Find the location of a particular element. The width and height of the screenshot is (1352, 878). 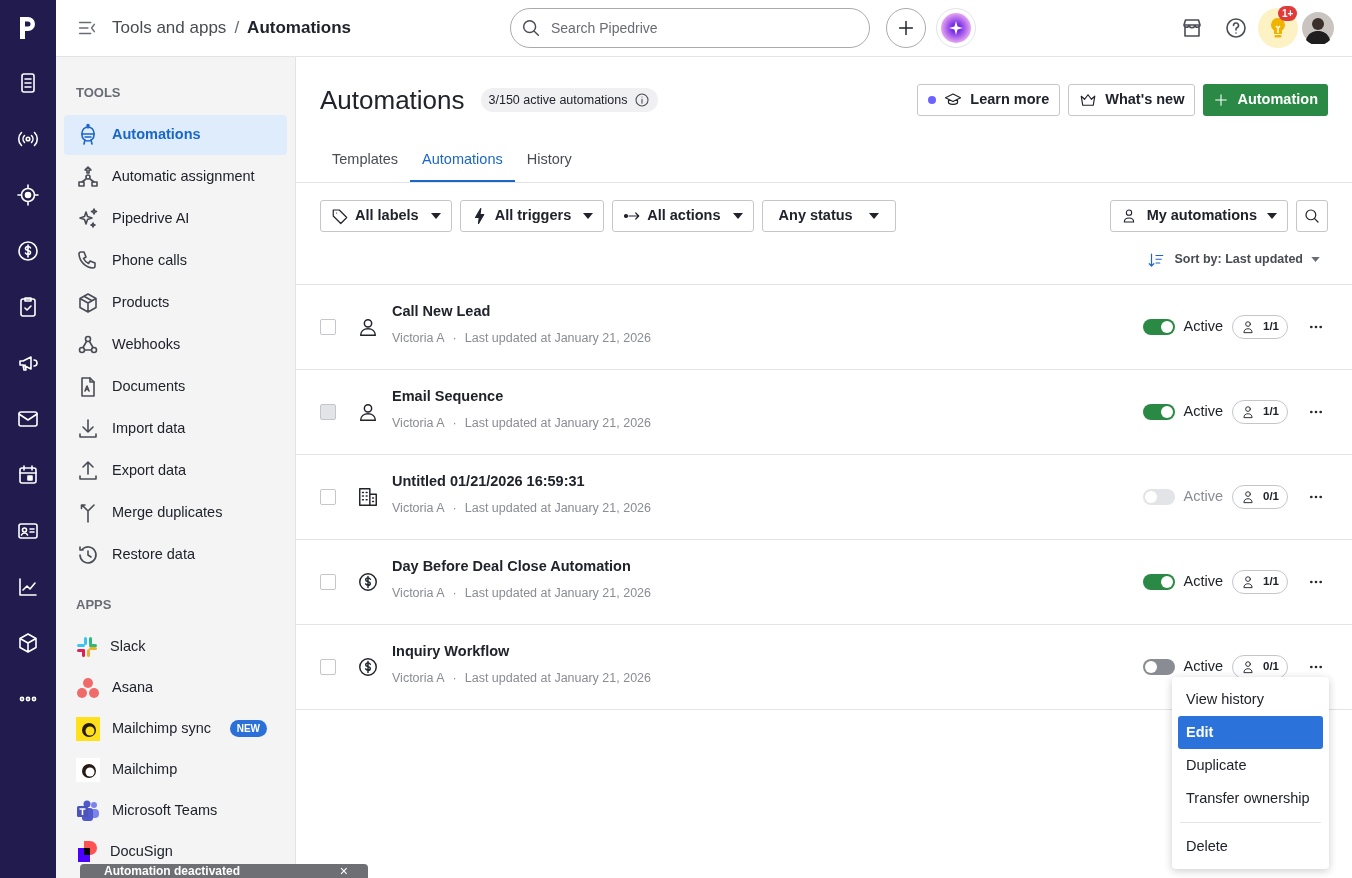

tab: Templates is located at coordinates (365, 161).